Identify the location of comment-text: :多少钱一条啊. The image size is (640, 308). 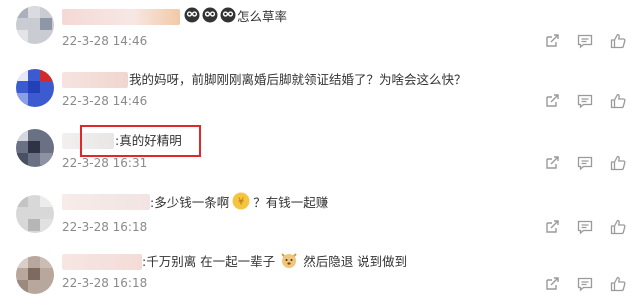
(190, 202).